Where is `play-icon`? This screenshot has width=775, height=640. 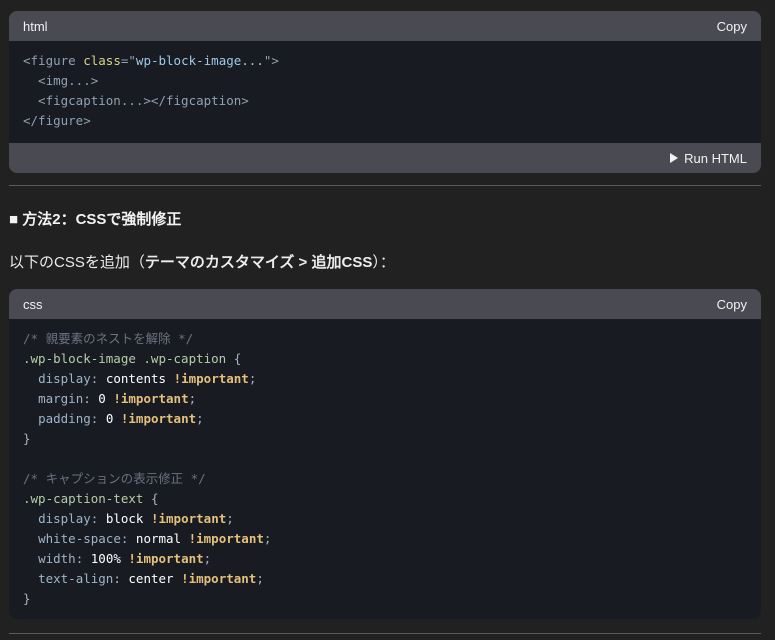
play-icon is located at coordinates (674, 158).